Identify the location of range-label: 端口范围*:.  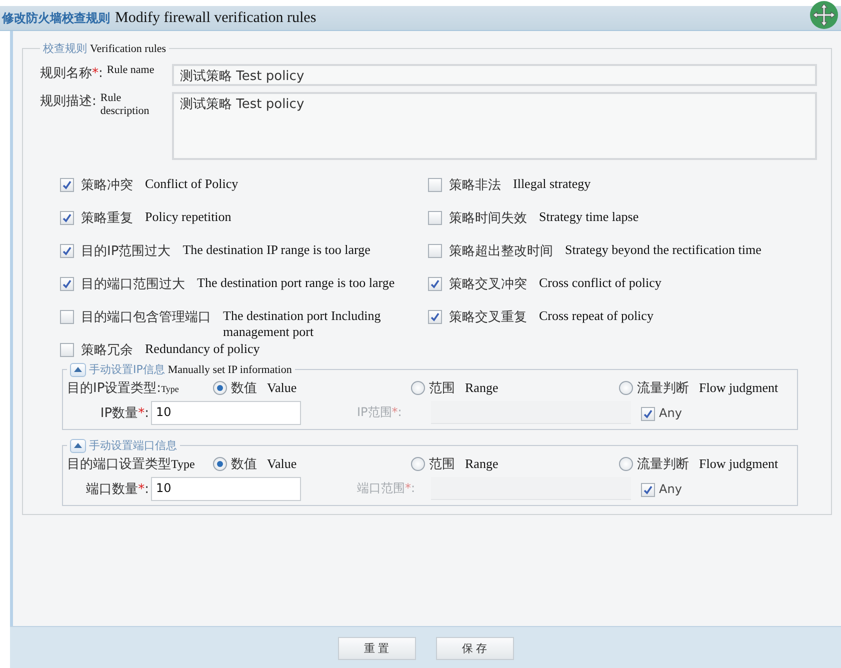
(386, 488).